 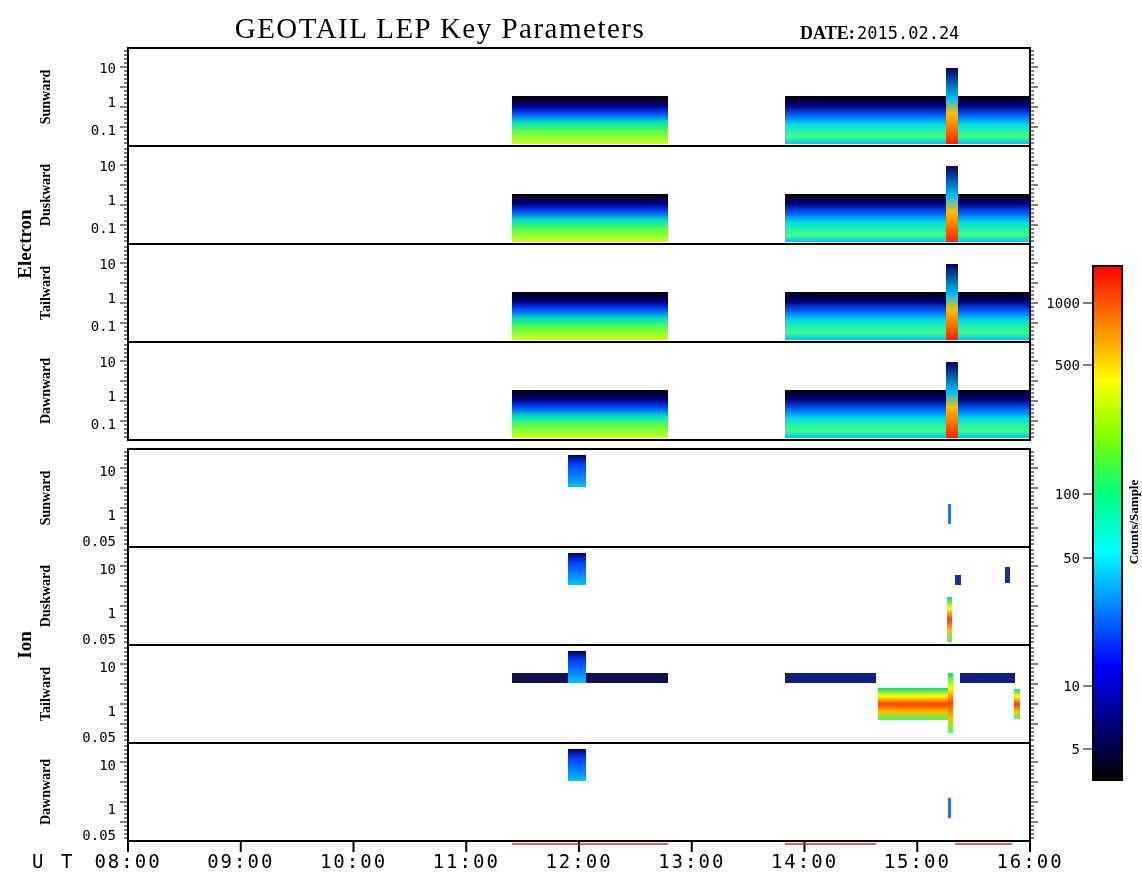 I want to click on time-tick-label: 12:00, so click(x=579, y=861).